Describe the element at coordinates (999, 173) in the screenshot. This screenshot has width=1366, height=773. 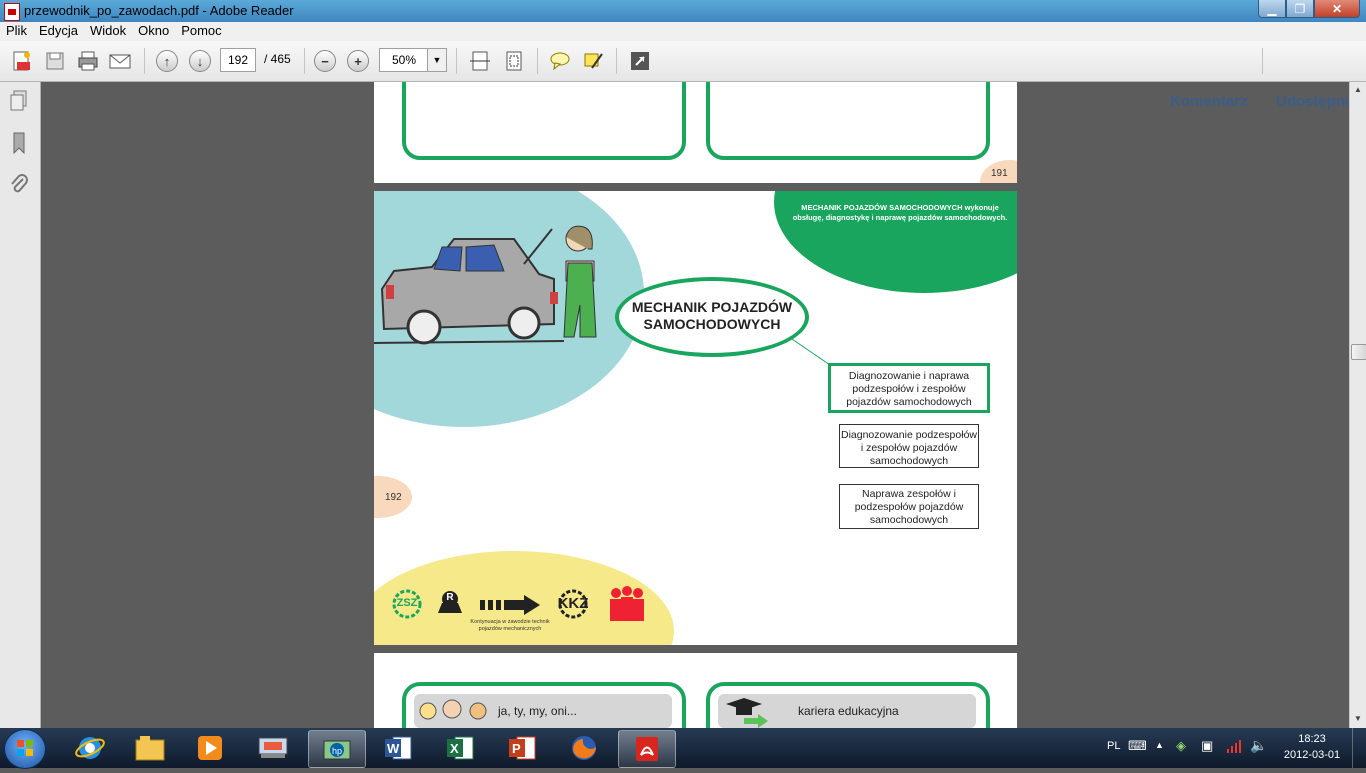
I see `page-number: 191` at that location.